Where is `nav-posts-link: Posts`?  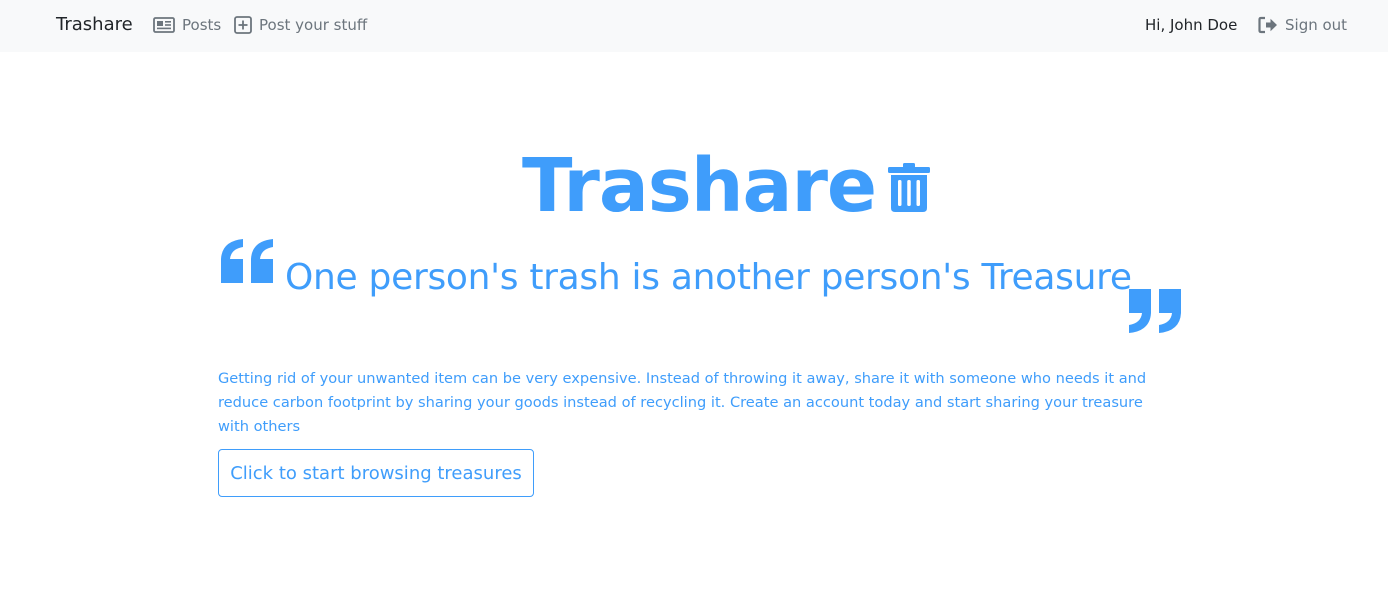
nav-posts-link: Posts is located at coordinates (187, 25).